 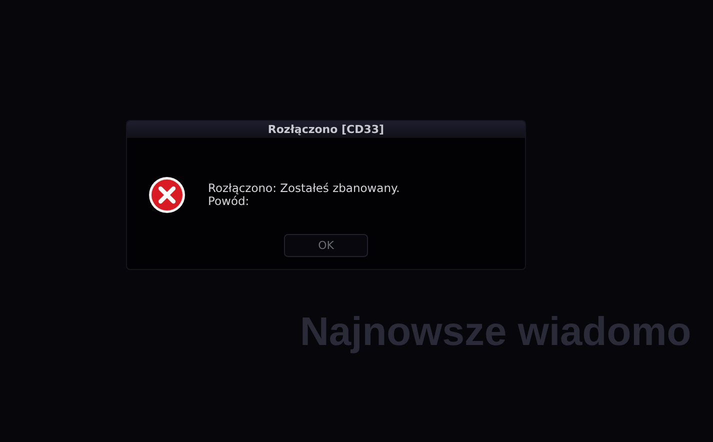 What do you see at coordinates (304, 188) in the screenshot?
I see `message-text: Rozłączono: Zostałeś zbanowany.` at bounding box center [304, 188].